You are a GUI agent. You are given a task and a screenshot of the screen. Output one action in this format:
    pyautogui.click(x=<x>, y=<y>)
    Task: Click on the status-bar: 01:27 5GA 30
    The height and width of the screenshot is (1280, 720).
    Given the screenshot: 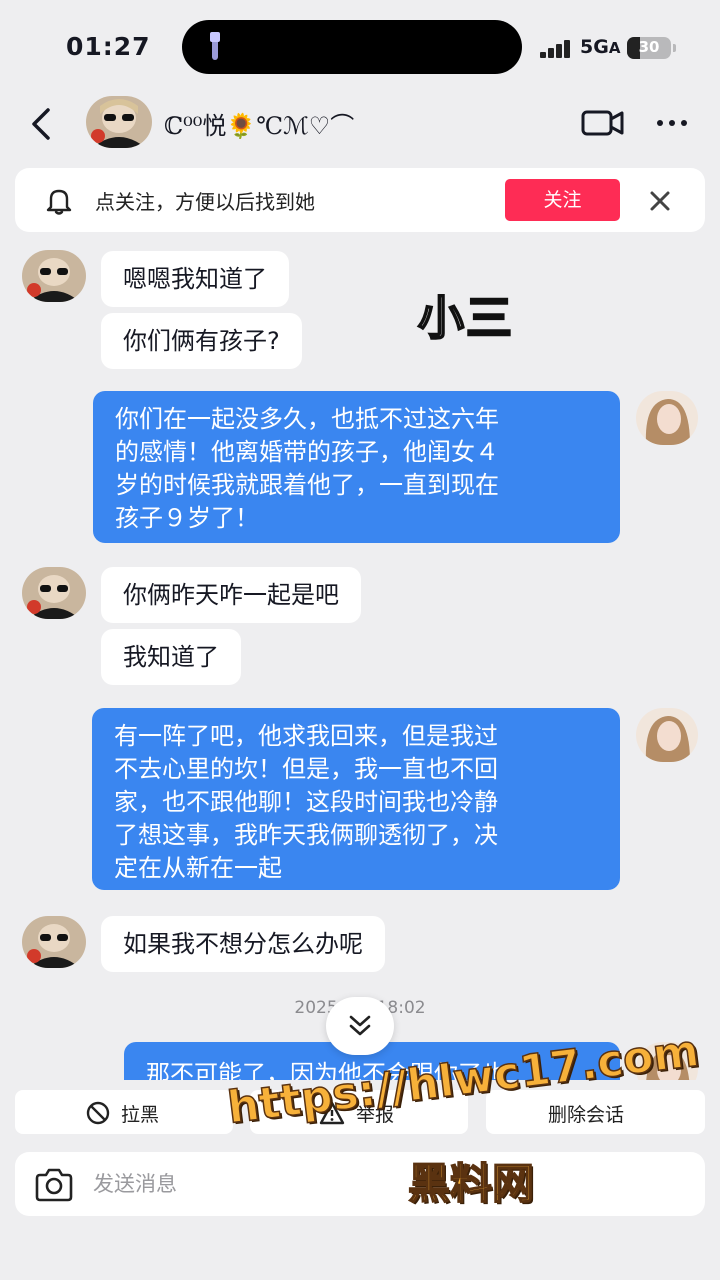 What is the action you would take?
    pyautogui.click(x=360, y=45)
    